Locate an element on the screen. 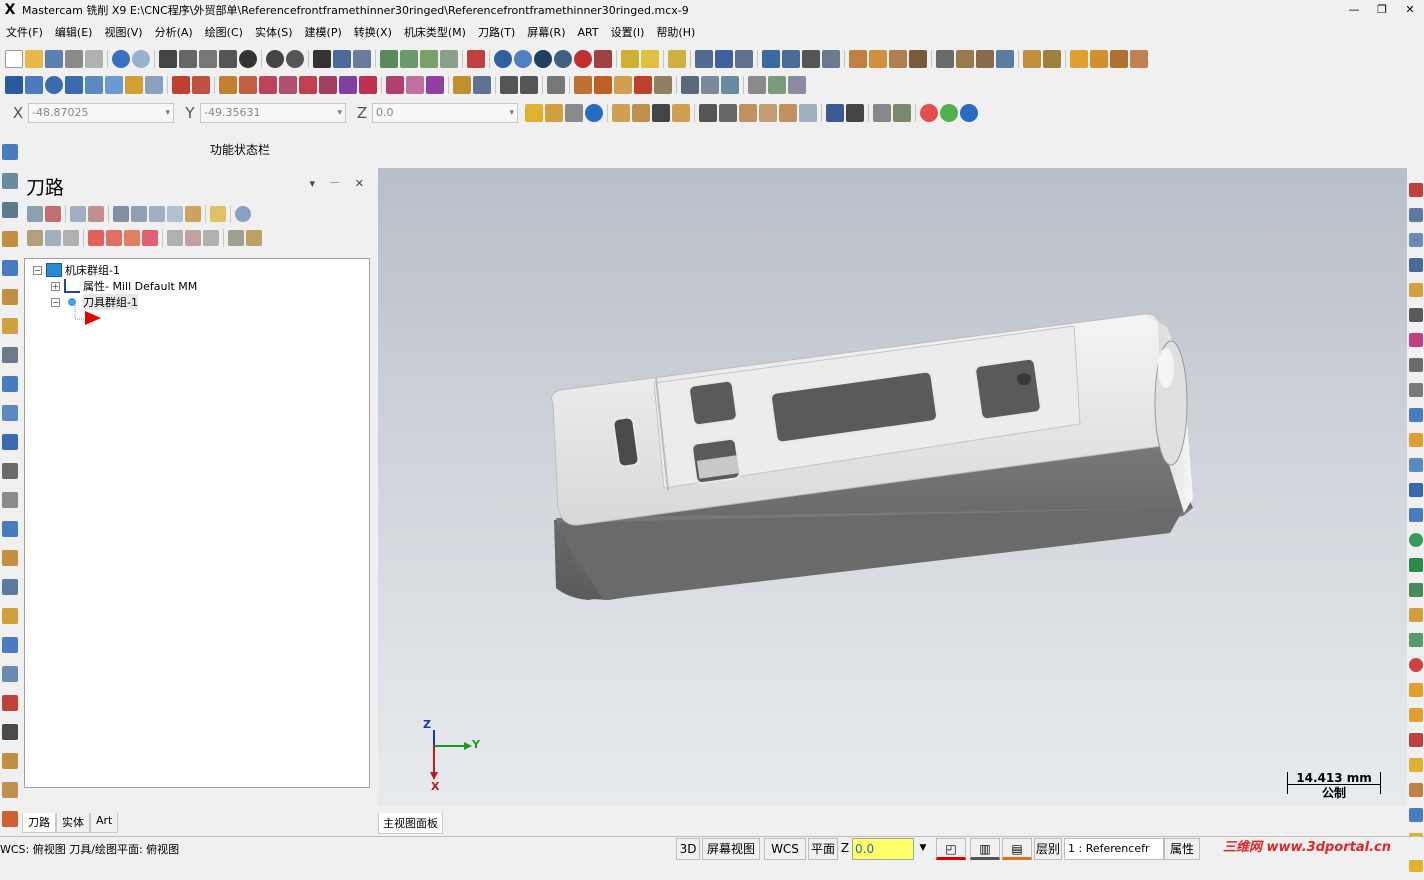 The width and height of the screenshot is (1424, 880). view-dropdown-icon is located at coordinates (476, 59).